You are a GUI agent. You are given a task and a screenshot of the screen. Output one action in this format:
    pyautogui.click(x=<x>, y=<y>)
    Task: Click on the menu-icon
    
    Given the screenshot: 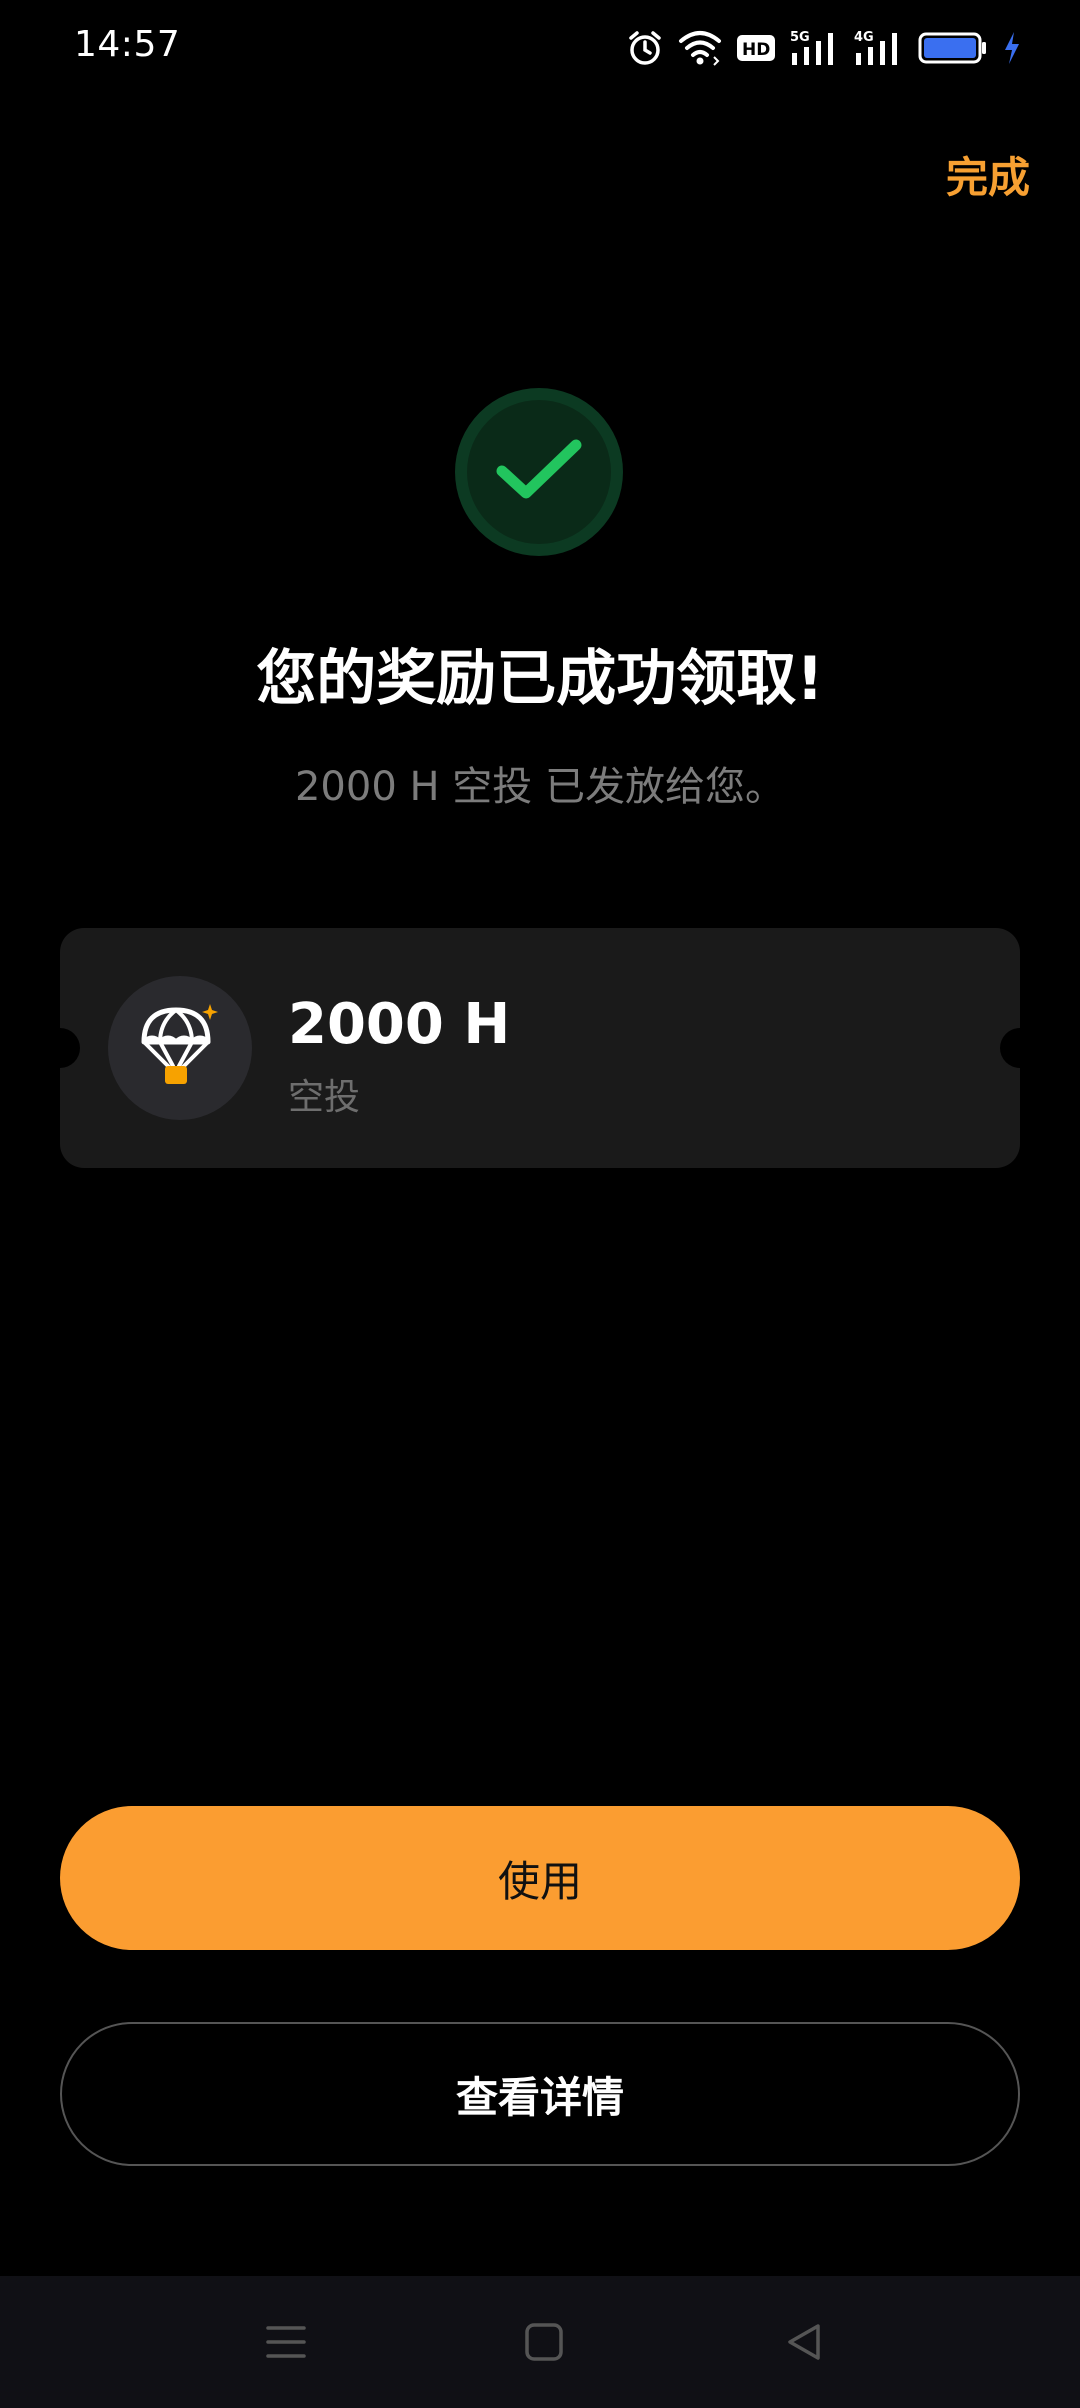 What is the action you would take?
    pyautogui.click(x=286, y=2342)
    